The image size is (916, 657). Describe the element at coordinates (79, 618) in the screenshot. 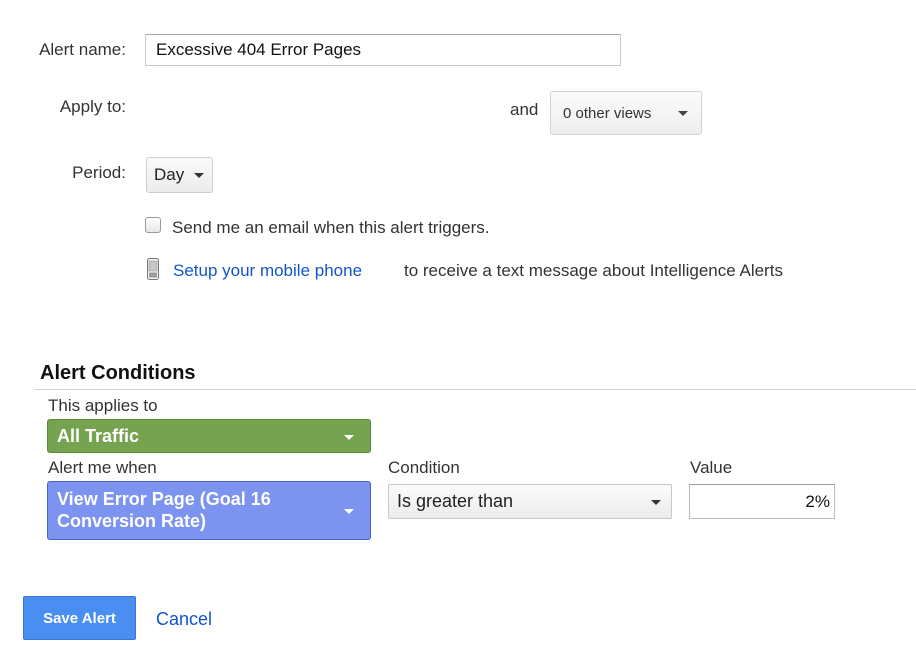

I see `save-alert-button: Save Alert` at that location.